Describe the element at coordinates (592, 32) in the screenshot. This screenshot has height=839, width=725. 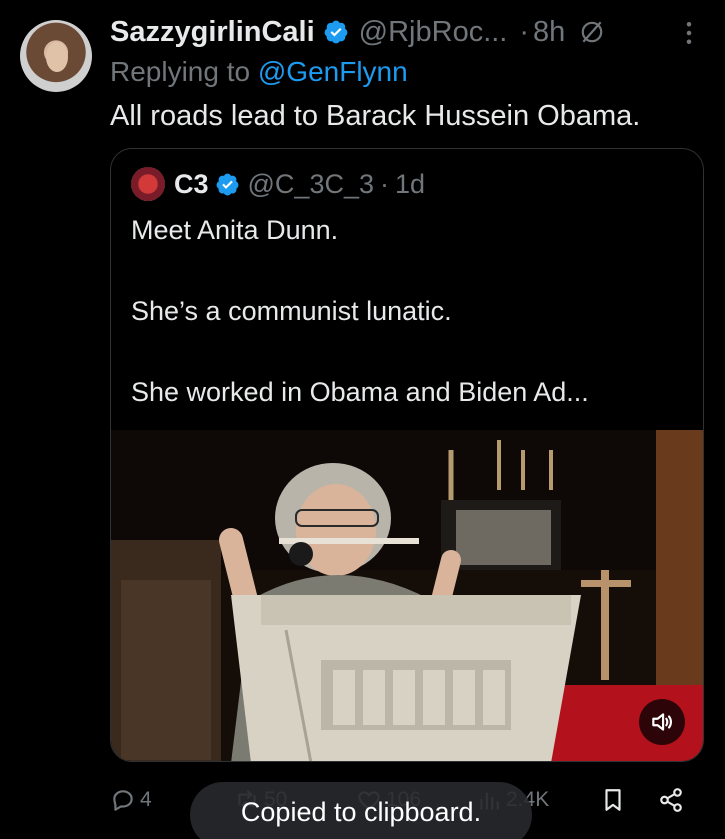
I see `grok-icon` at that location.